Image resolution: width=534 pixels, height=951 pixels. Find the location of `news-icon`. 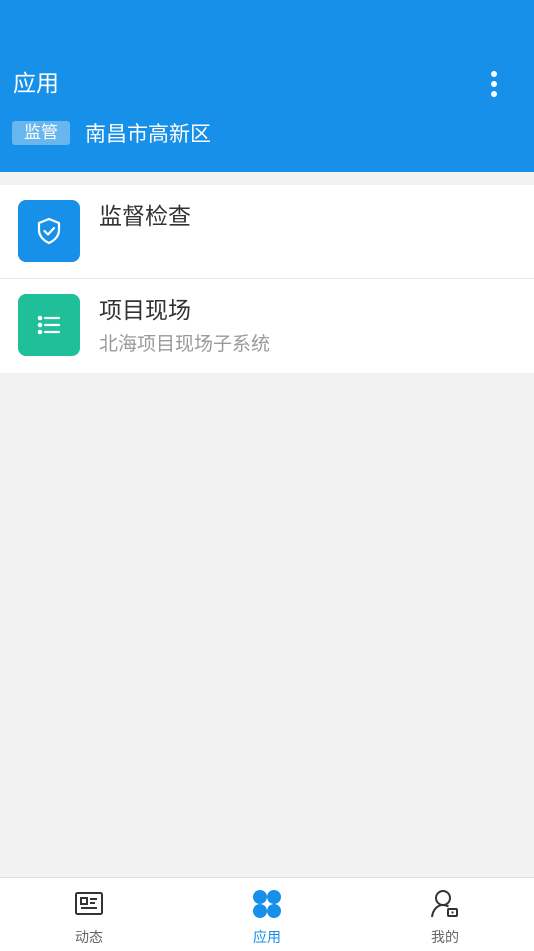

news-icon is located at coordinates (89, 903).